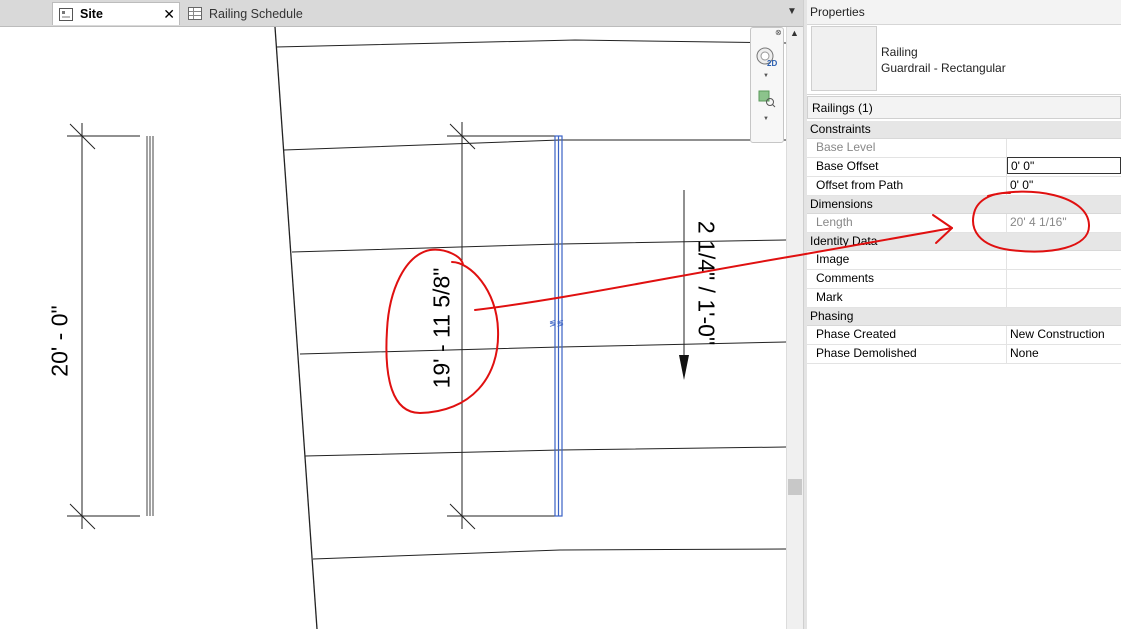 The height and width of the screenshot is (629, 1121). What do you see at coordinates (964, 317) in the screenshot?
I see `group-phasing: Phasing` at bounding box center [964, 317].